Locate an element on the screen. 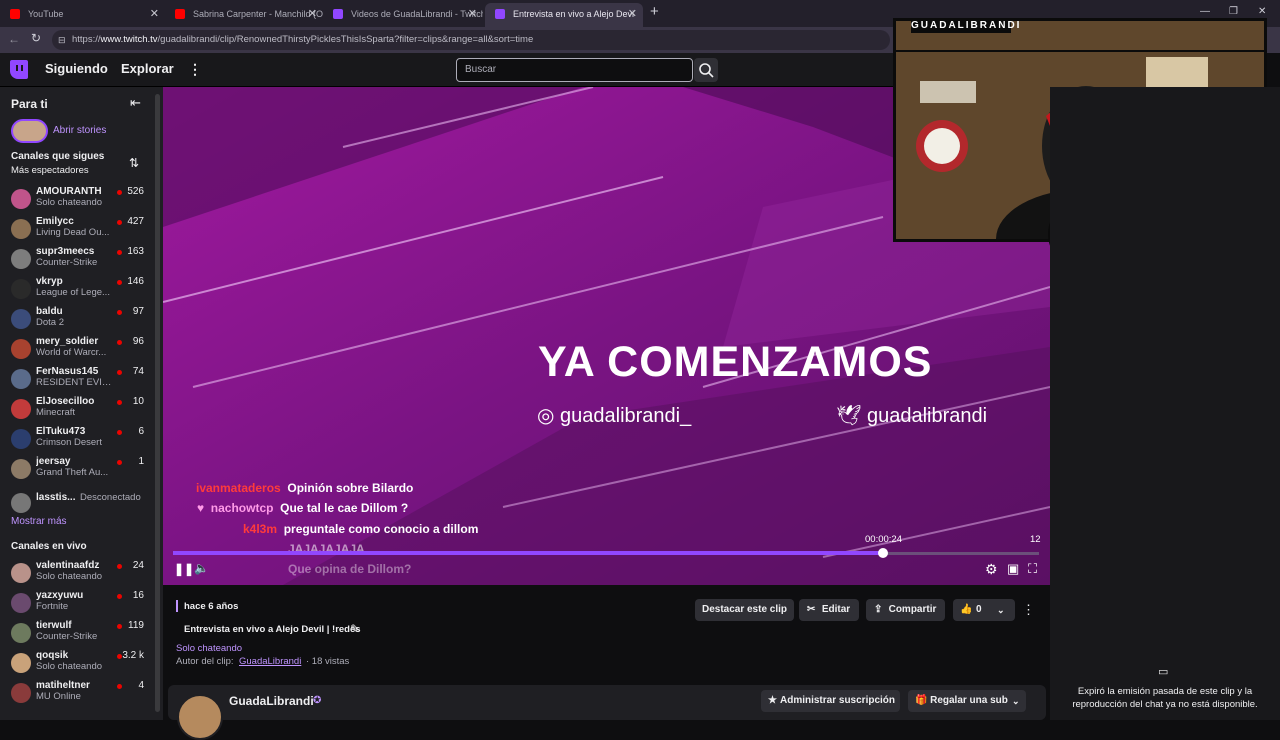 The width and height of the screenshot is (1280, 740). star-icon: ★ is located at coordinates (772, 700).